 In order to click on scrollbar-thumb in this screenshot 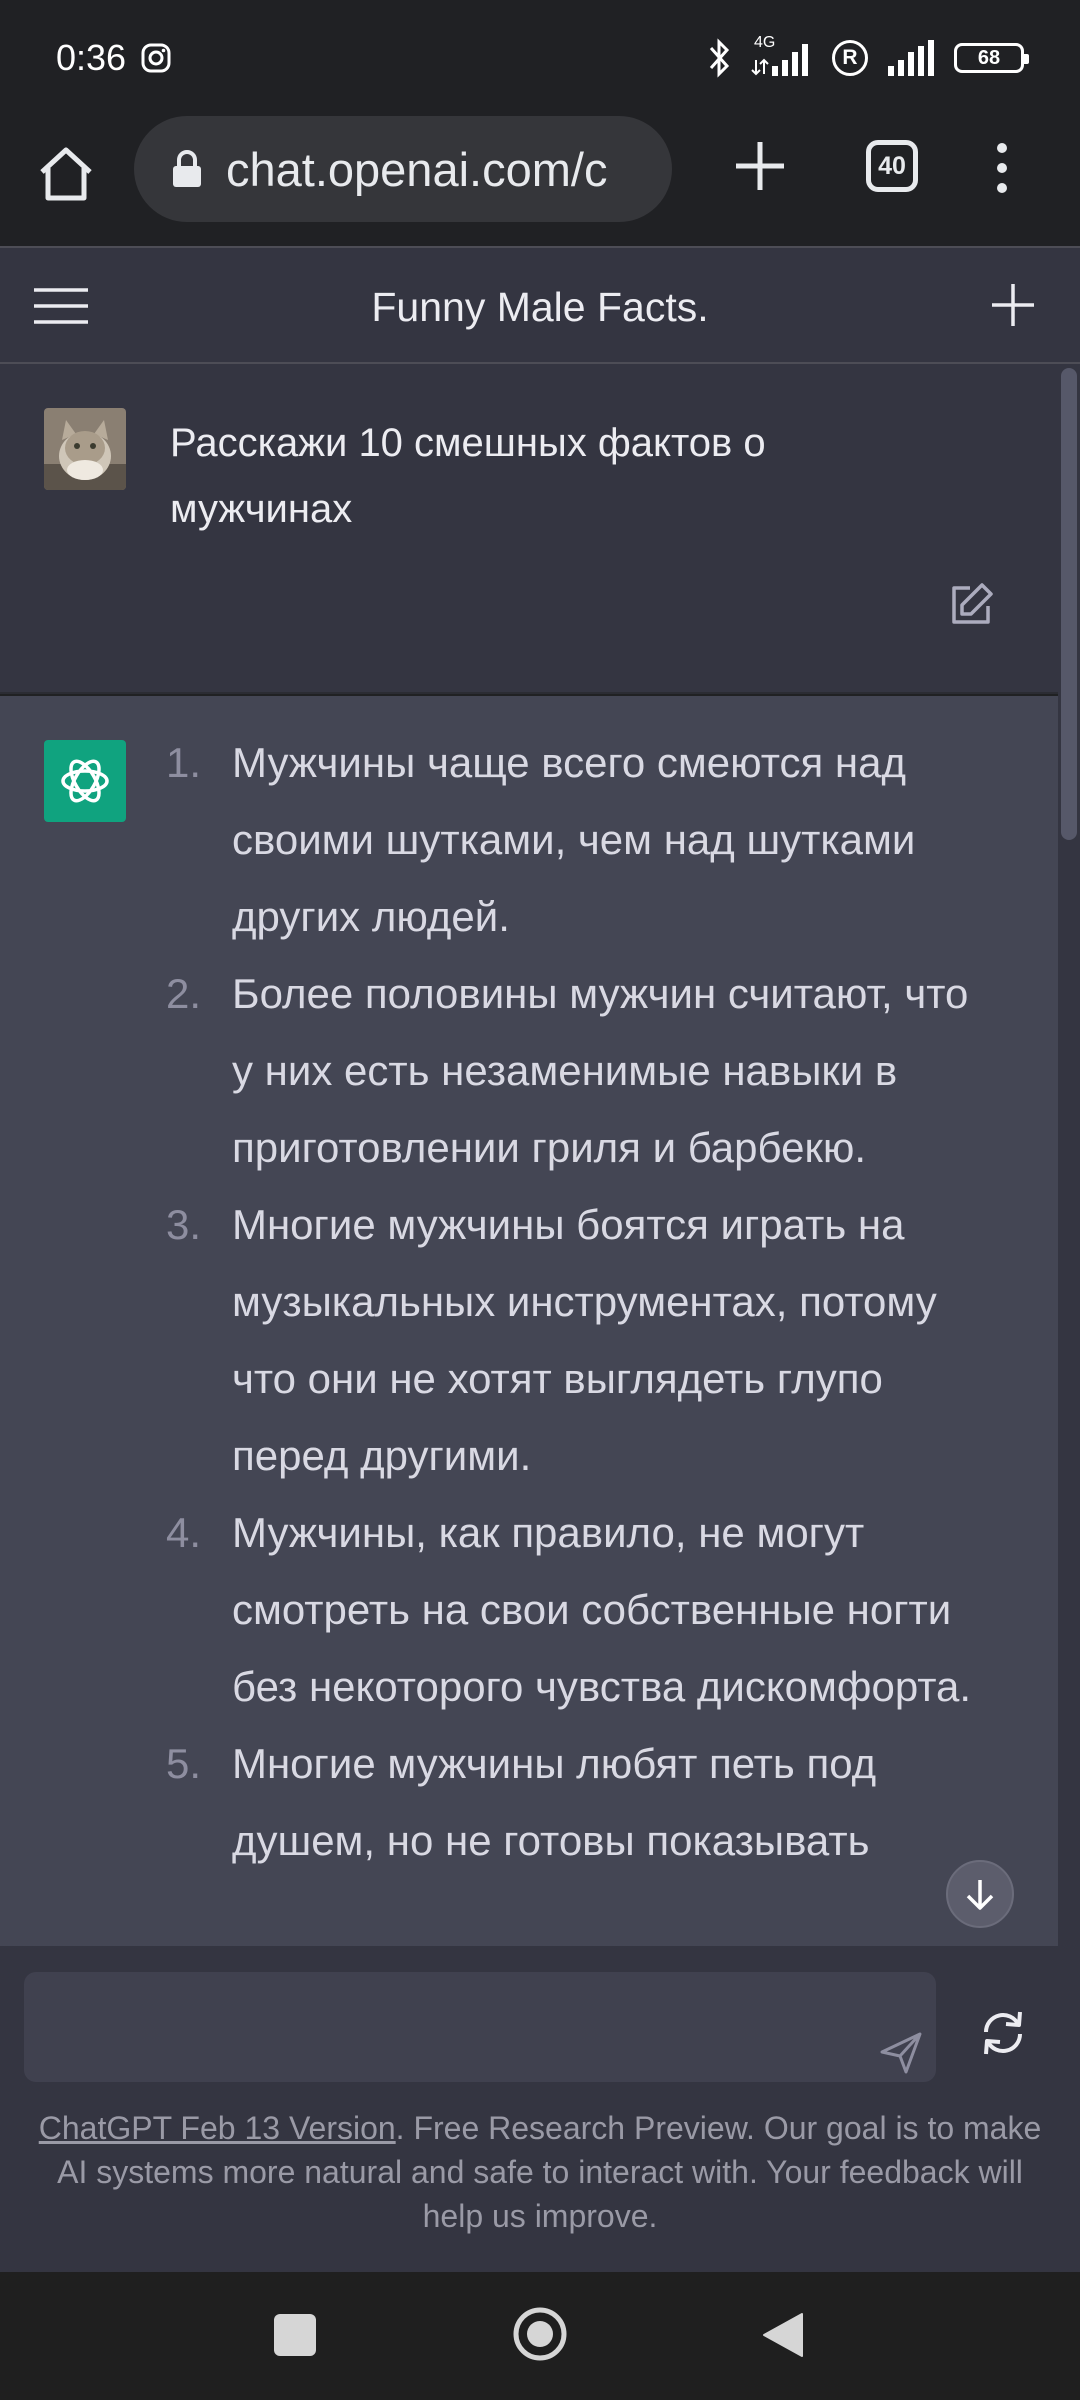, I will do `click(1069, 604)`.